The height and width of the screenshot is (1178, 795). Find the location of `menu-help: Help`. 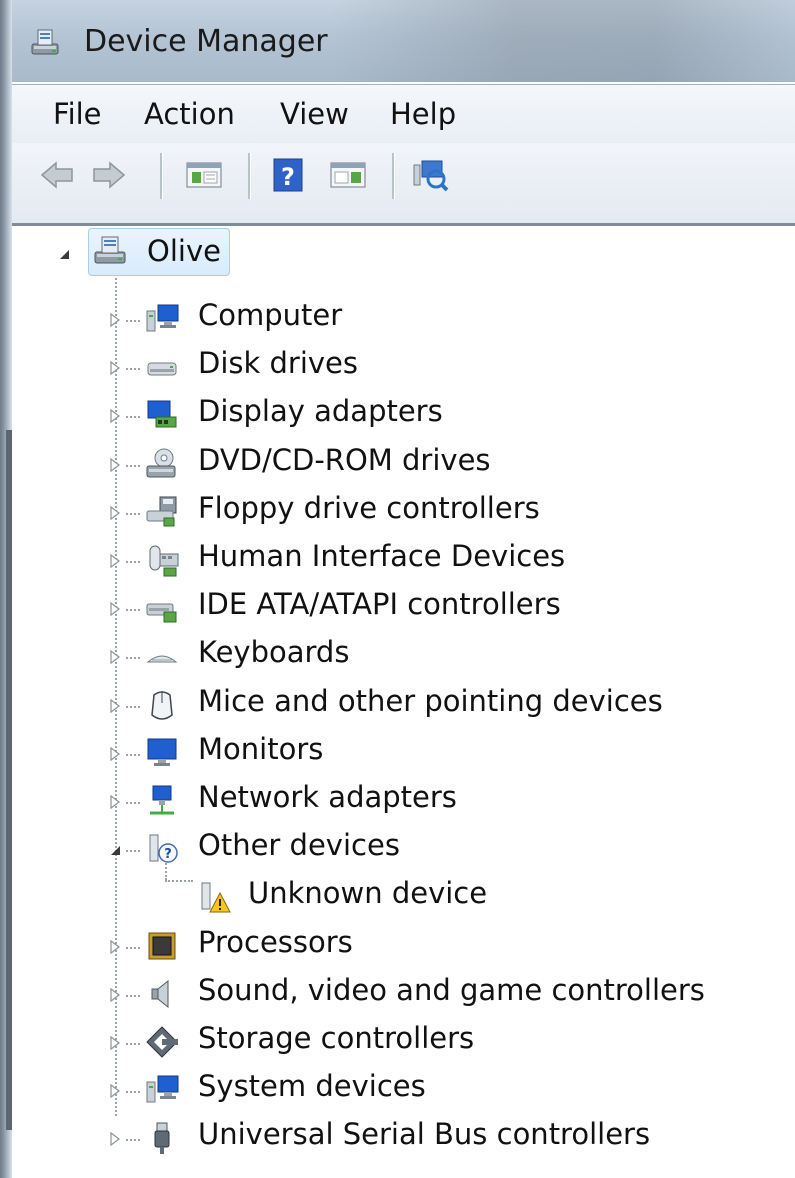

menu-help: Help is located at coordinates (423, 114).